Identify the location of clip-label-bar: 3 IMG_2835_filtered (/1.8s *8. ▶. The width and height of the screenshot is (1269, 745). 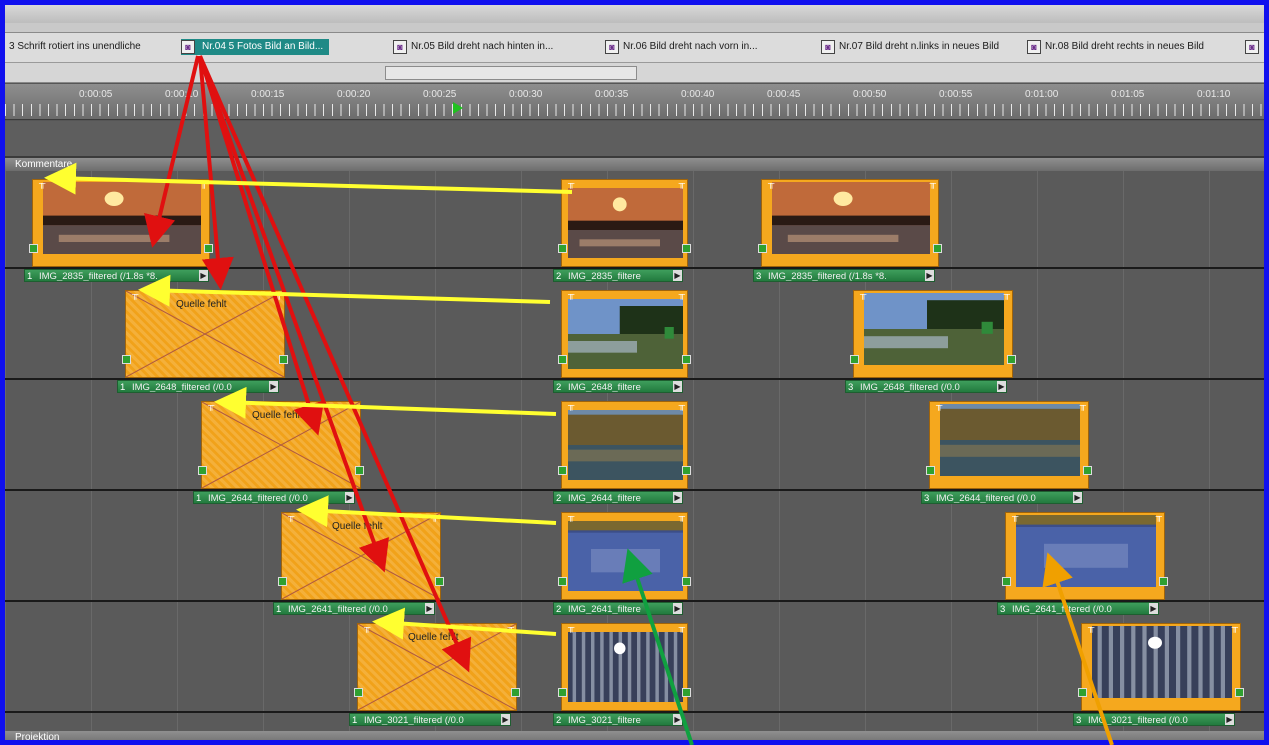
(844, 275).